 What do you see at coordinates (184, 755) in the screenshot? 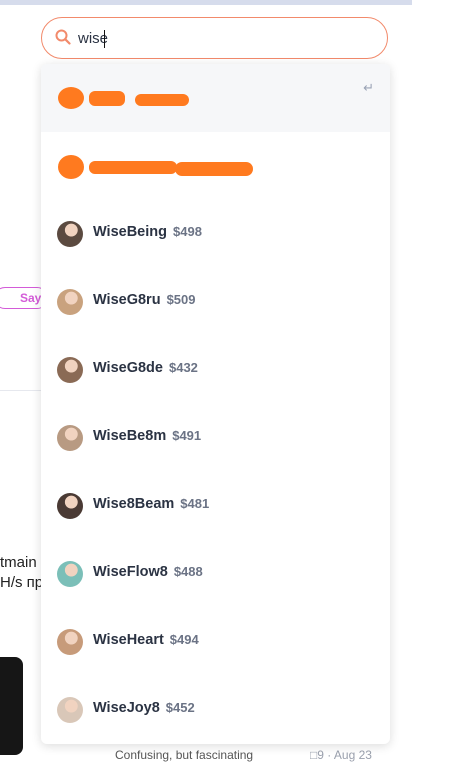
I see `background-footer-text: Confusing, but fascinating` at bounding box center [184, 755].